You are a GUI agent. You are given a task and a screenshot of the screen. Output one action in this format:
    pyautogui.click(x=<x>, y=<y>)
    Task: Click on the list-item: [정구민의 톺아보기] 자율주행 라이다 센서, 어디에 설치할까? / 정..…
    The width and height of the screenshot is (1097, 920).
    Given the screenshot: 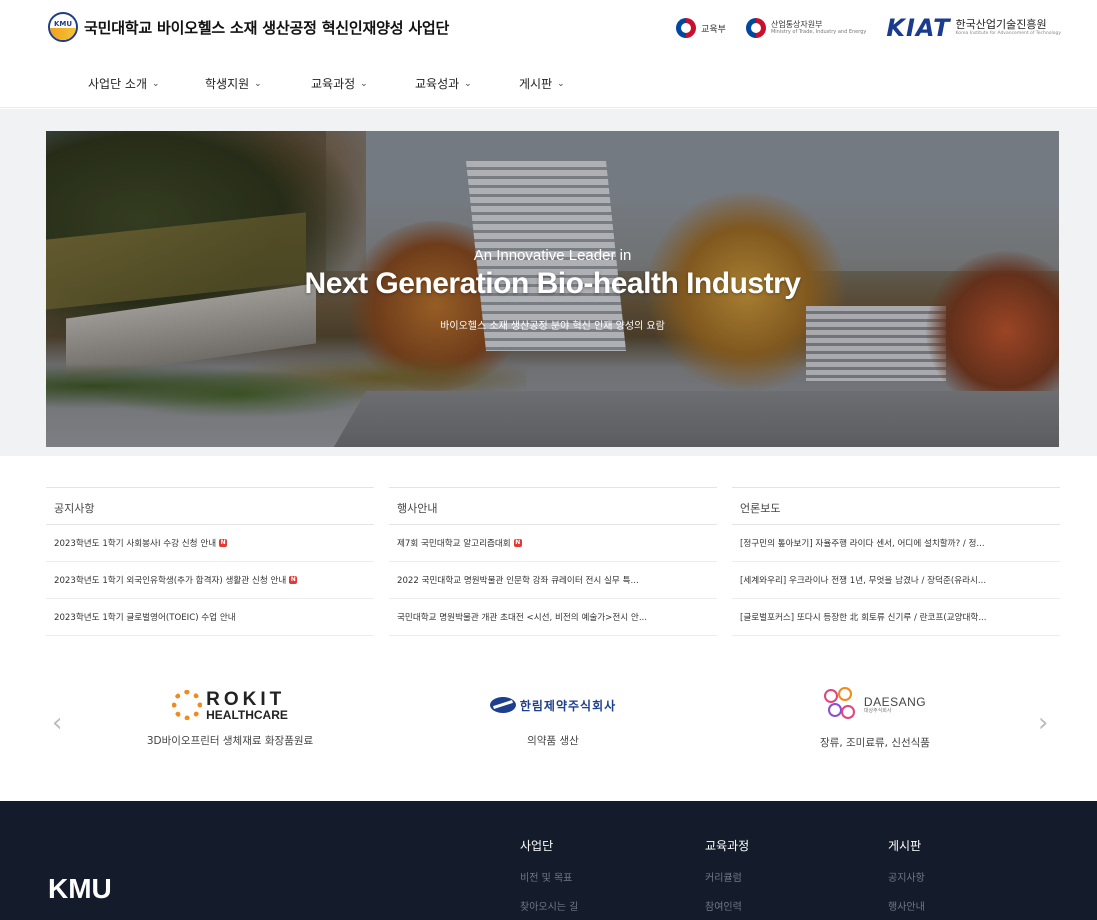 What is the action you would take?
    pyautogui.click(x=896, y=543)
    